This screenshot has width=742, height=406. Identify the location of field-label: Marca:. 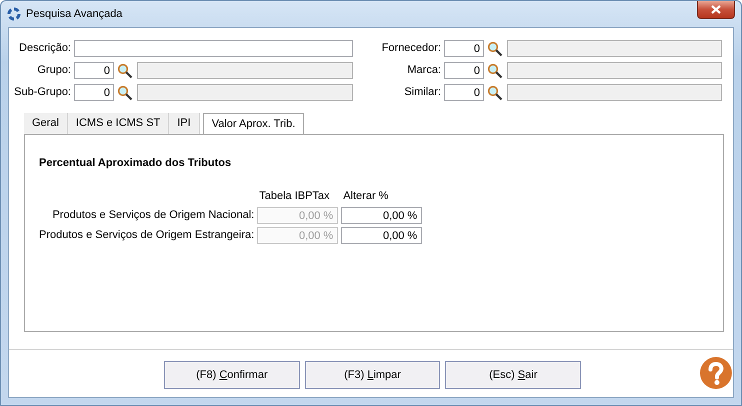
(424, 70).